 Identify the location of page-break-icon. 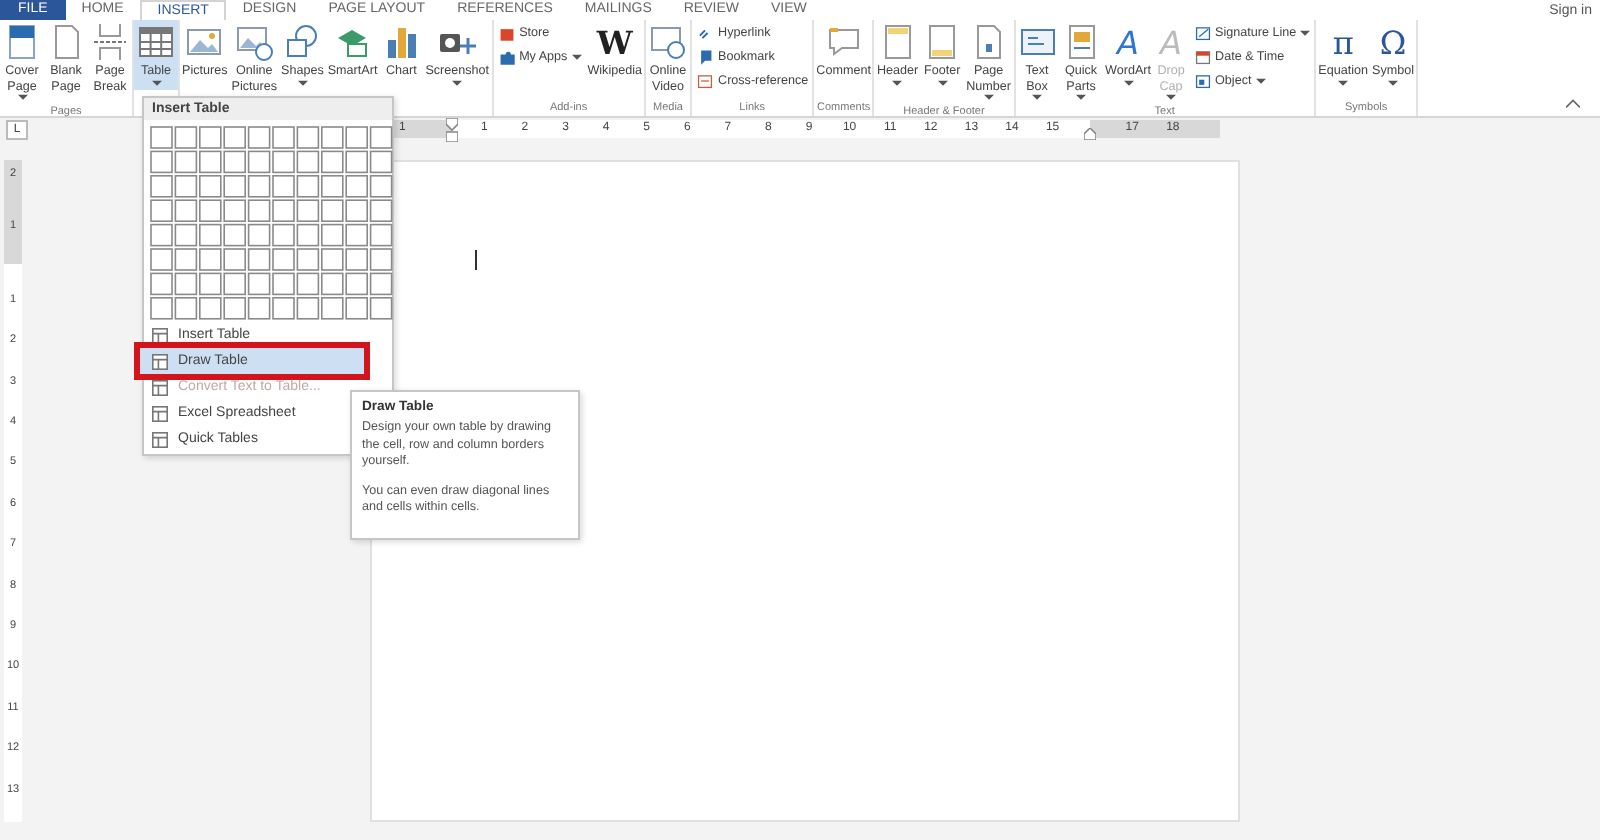
(110, 42).